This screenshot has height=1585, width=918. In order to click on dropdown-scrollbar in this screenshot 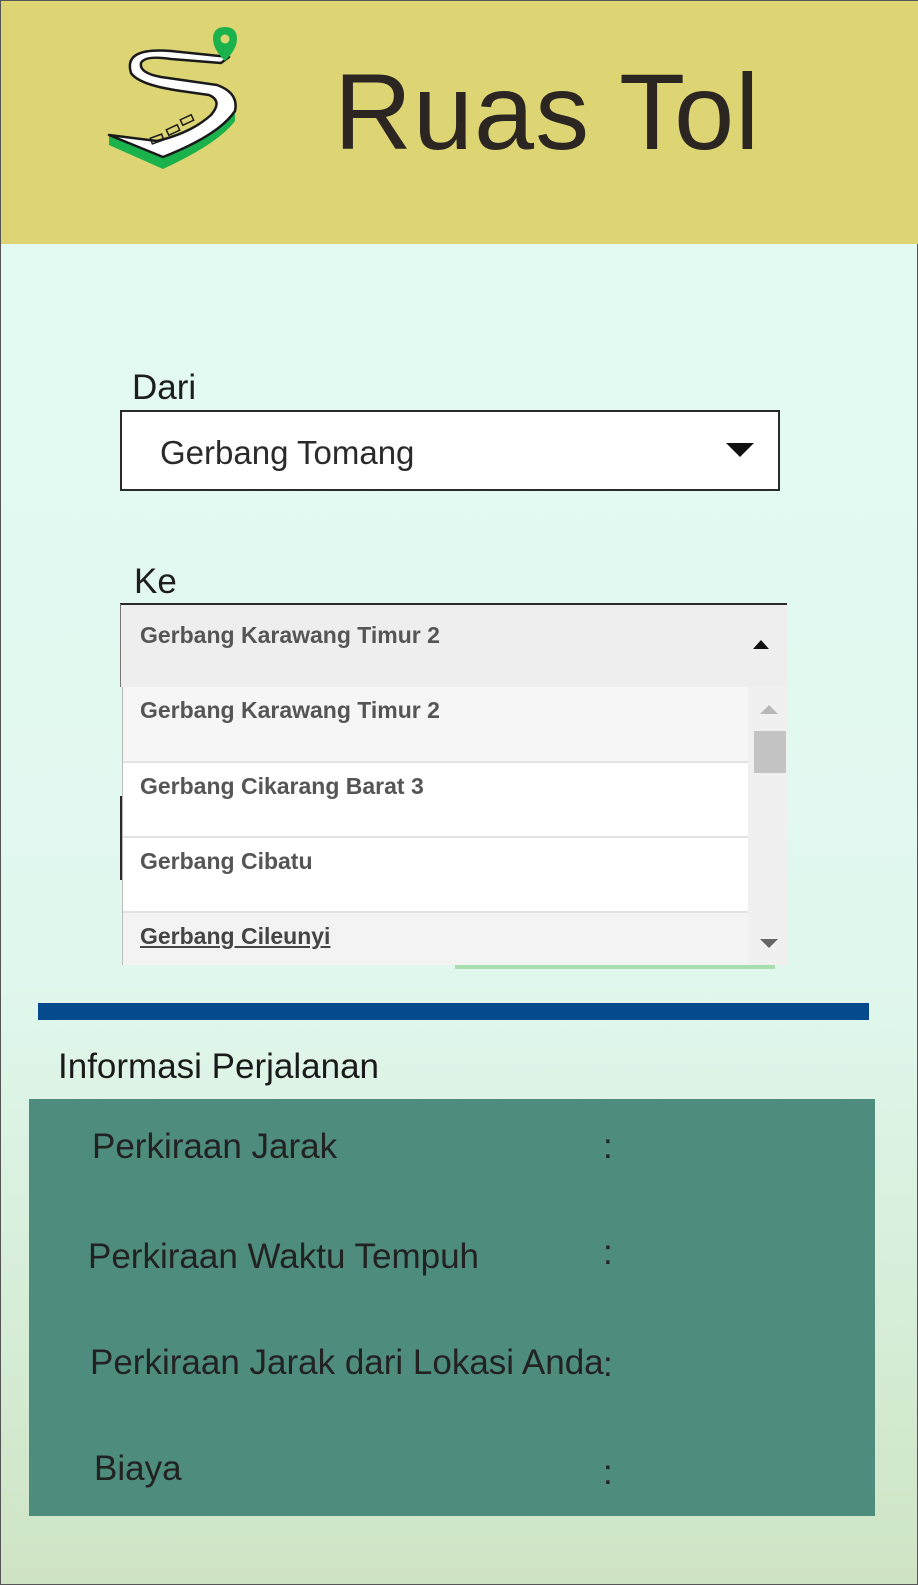, I will do `click(767, 826)`.